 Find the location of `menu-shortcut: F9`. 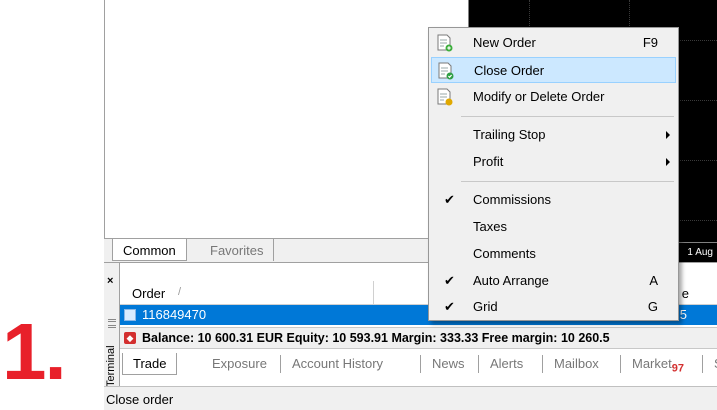

menu-shortcut: F9 is located at coordinates (650, 42).